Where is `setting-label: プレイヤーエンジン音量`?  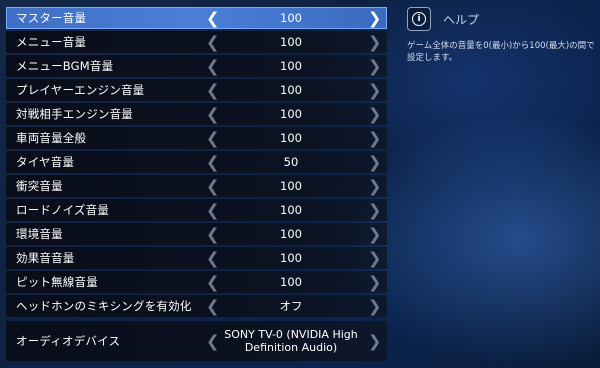 setting-label: プレイヤーエンジン音量 is located at coordinates (80, 90).